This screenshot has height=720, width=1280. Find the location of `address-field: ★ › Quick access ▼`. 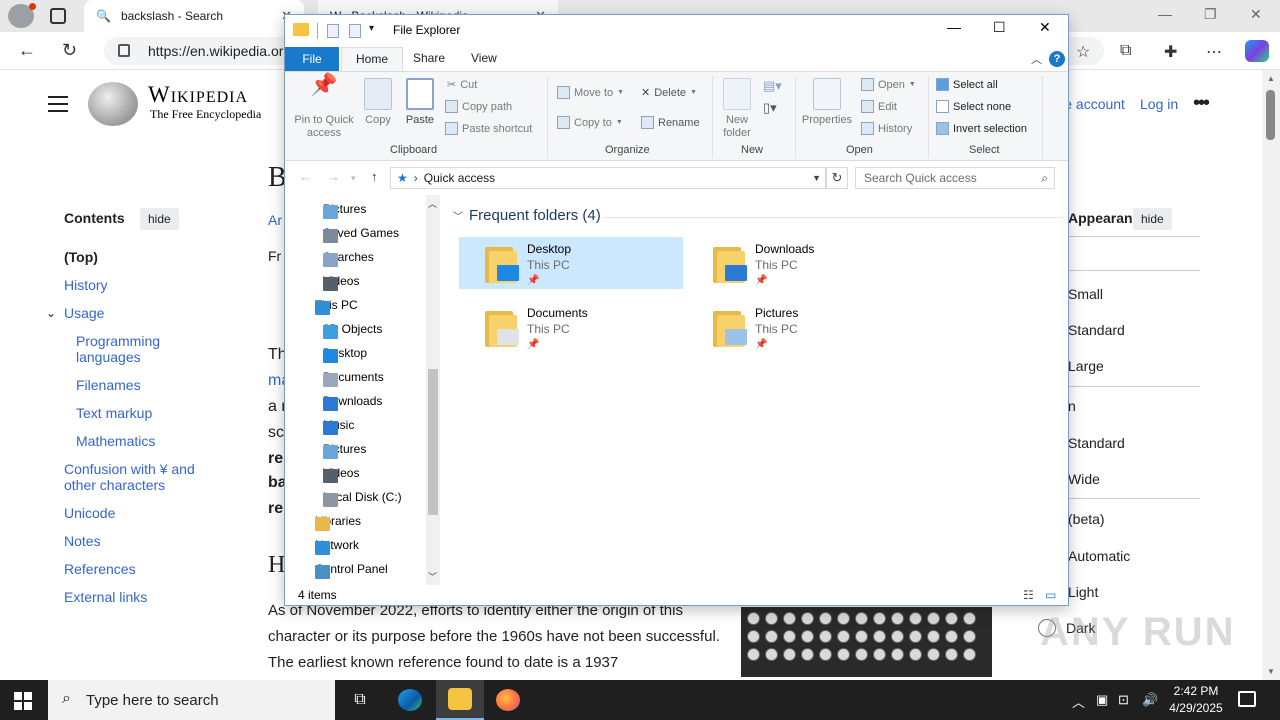

address-field: ★ › Quick access ▼ is located at coordinates (608, 178).